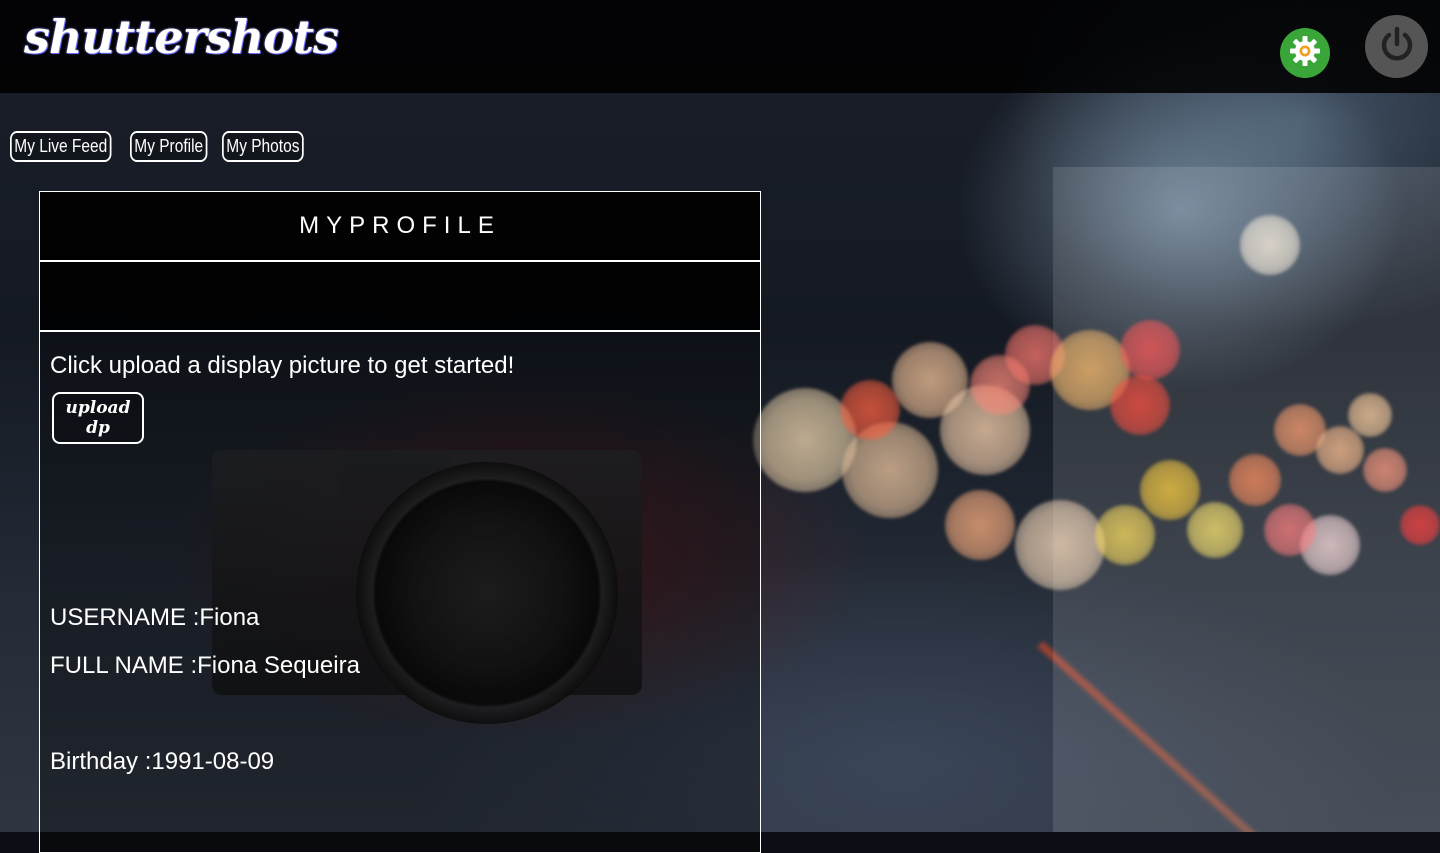  I want to click on profile-subheader, so click(400, 297).